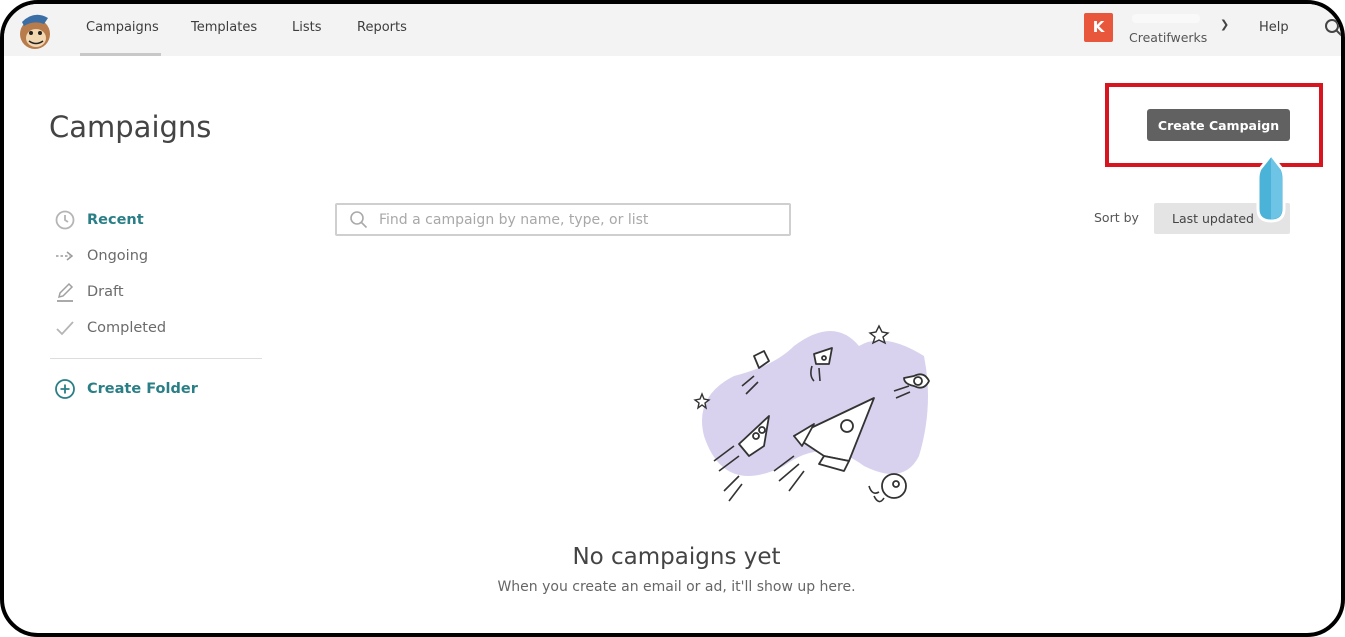 This screenshot has width=1345, height=637. I want to click on sidebar-item-ongoing: Ongoing, so click(101, 256).